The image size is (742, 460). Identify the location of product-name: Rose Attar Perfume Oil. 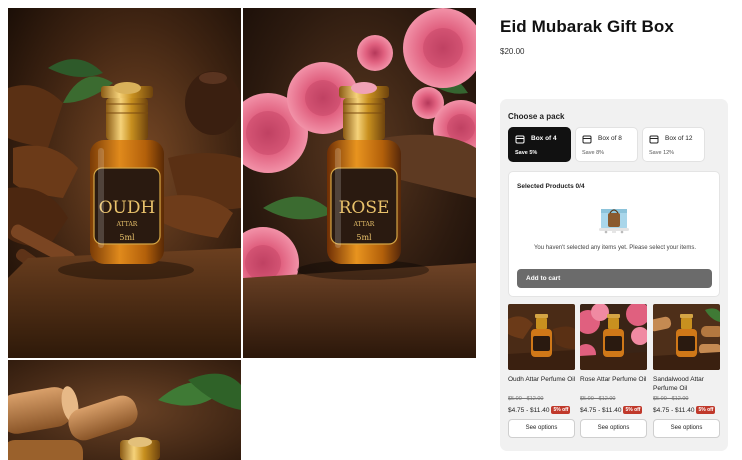
(615, 379).